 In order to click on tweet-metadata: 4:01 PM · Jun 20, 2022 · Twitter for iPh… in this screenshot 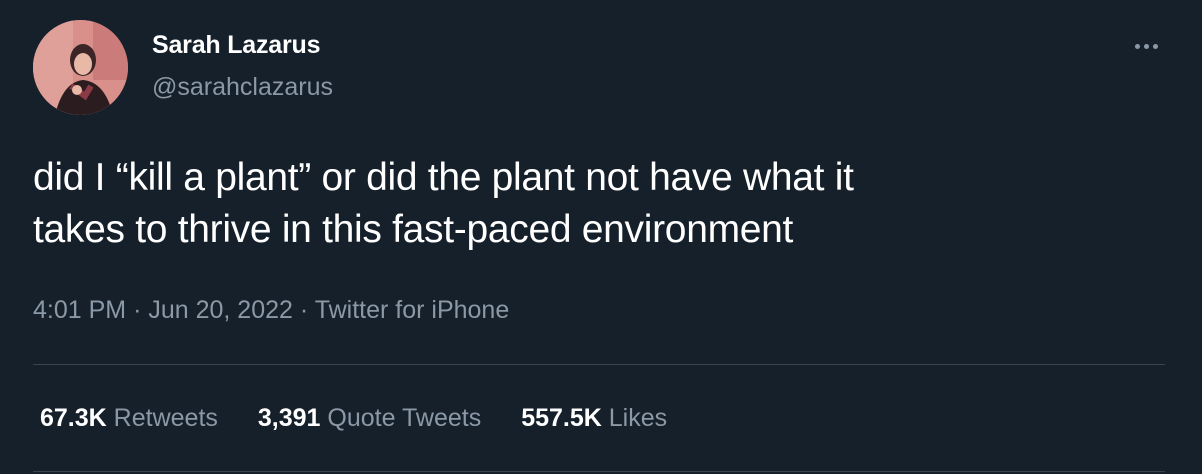, I will do `click(271, 310)`.